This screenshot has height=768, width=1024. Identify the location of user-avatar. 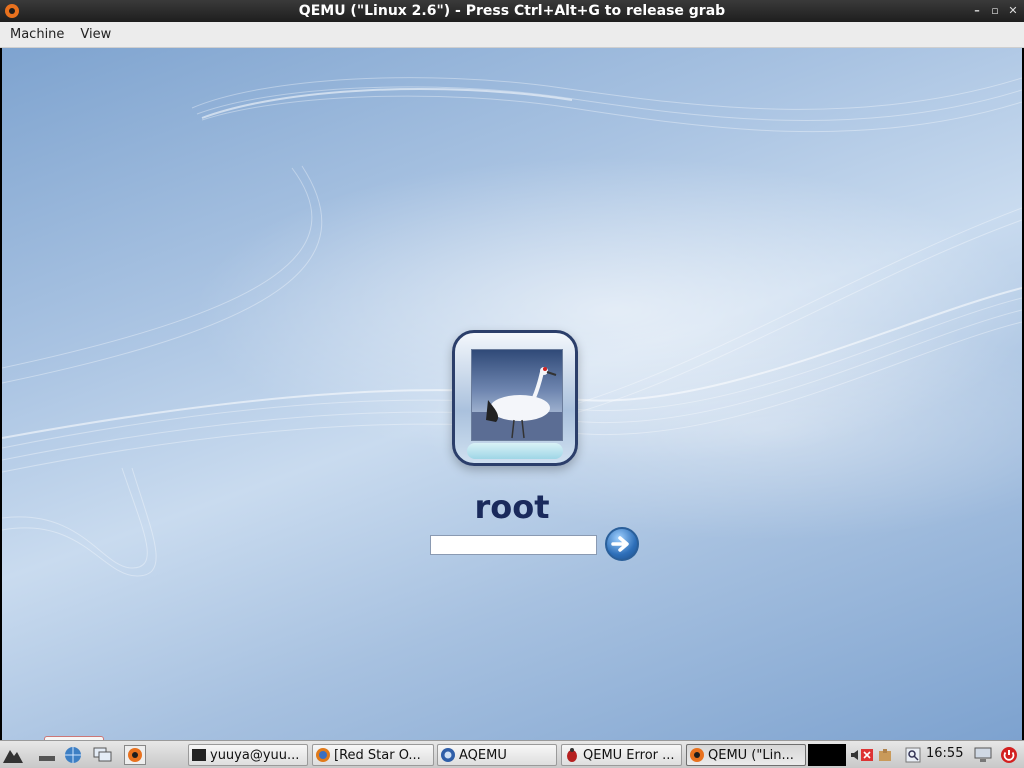
(517, 395).